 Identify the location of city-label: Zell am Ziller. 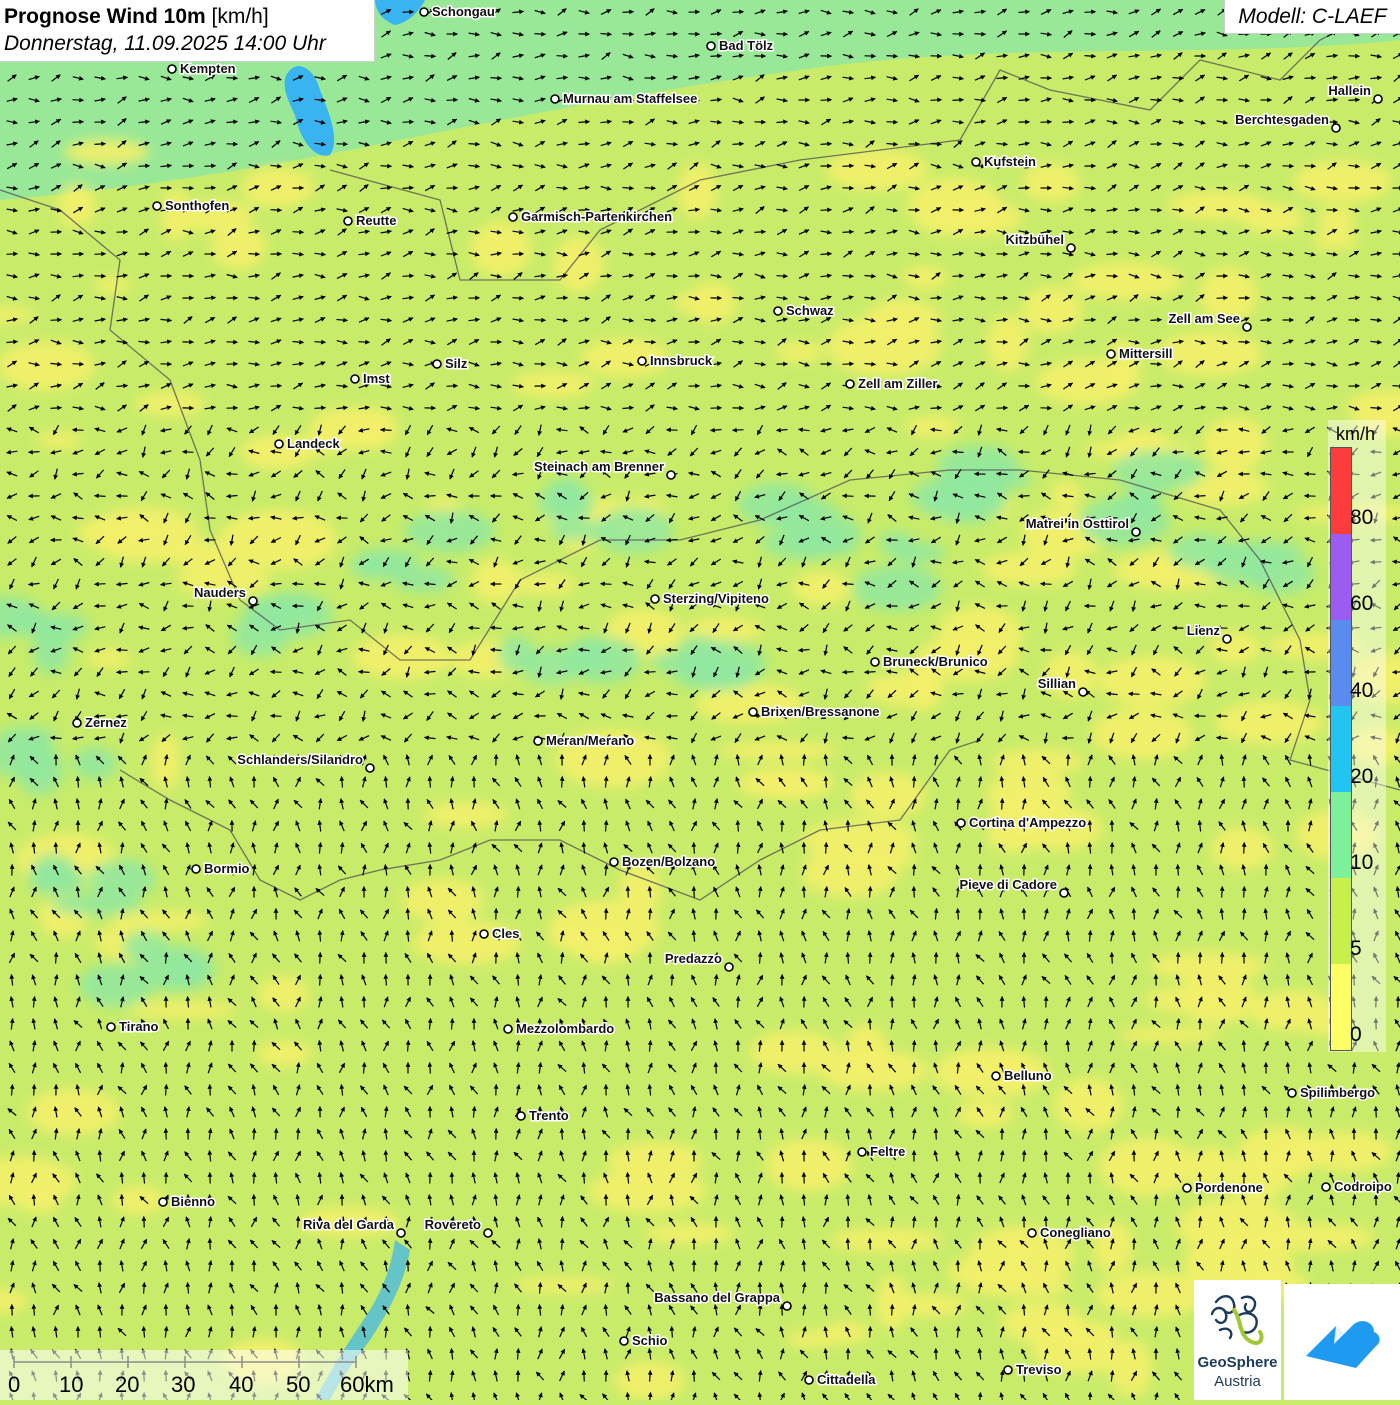
(897, 383).